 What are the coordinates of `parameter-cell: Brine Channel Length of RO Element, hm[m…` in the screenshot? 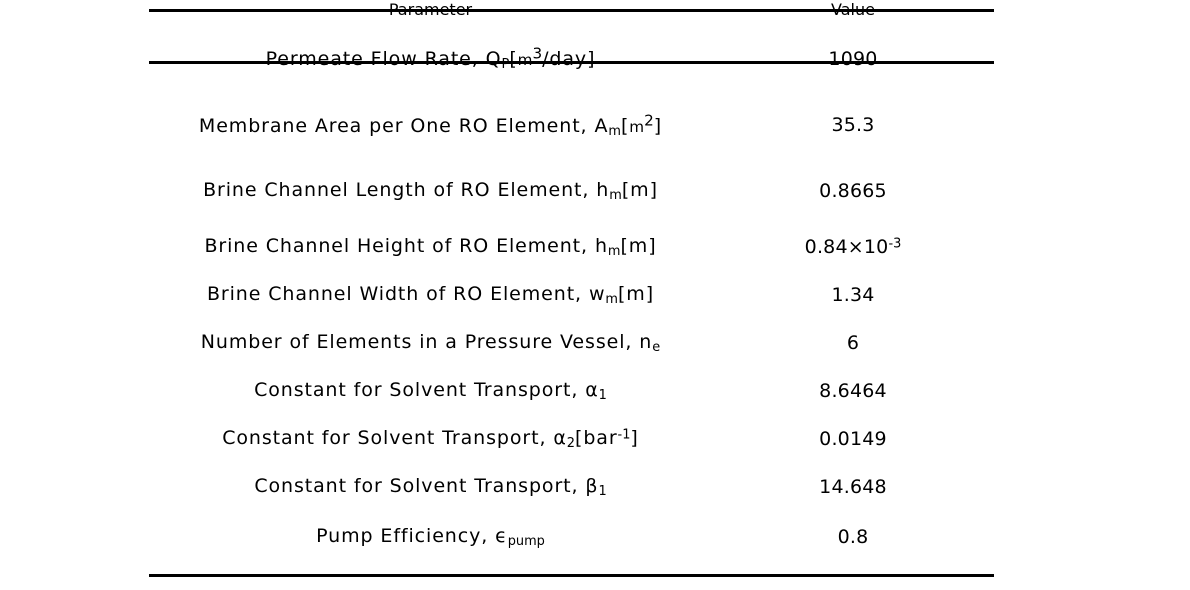 It's located at (430, 190).